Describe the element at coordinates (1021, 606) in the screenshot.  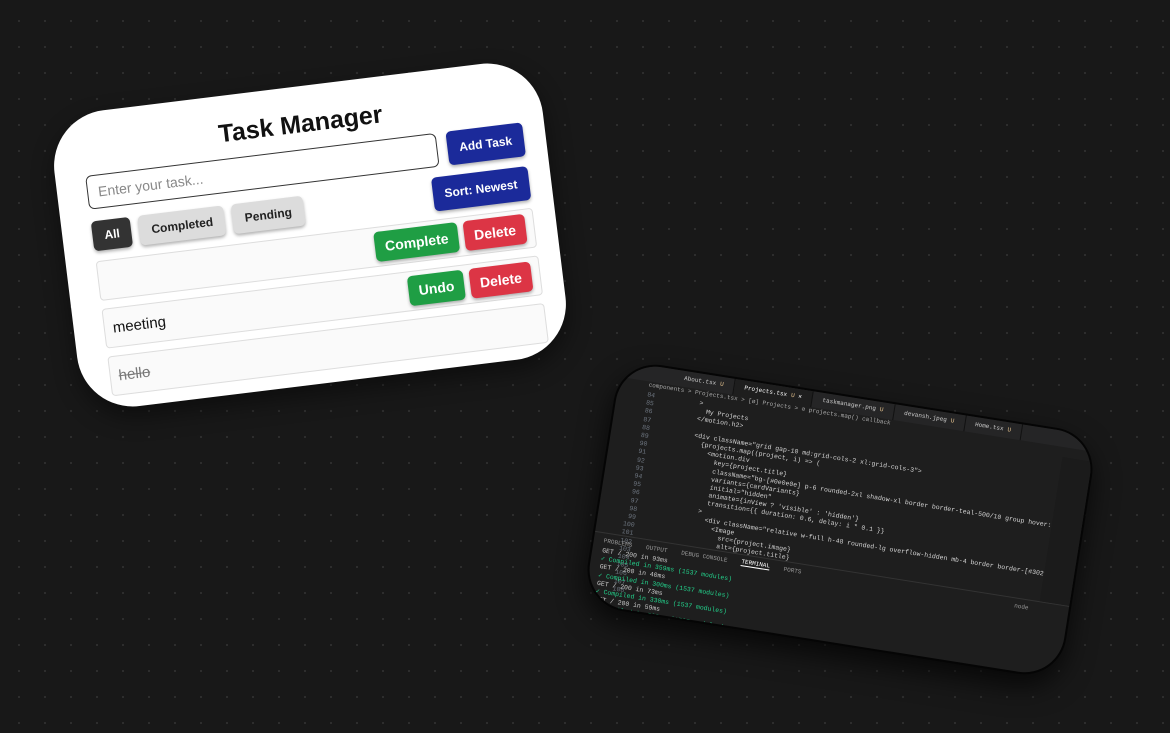
I see `terminal-shell-label: node` at that location.